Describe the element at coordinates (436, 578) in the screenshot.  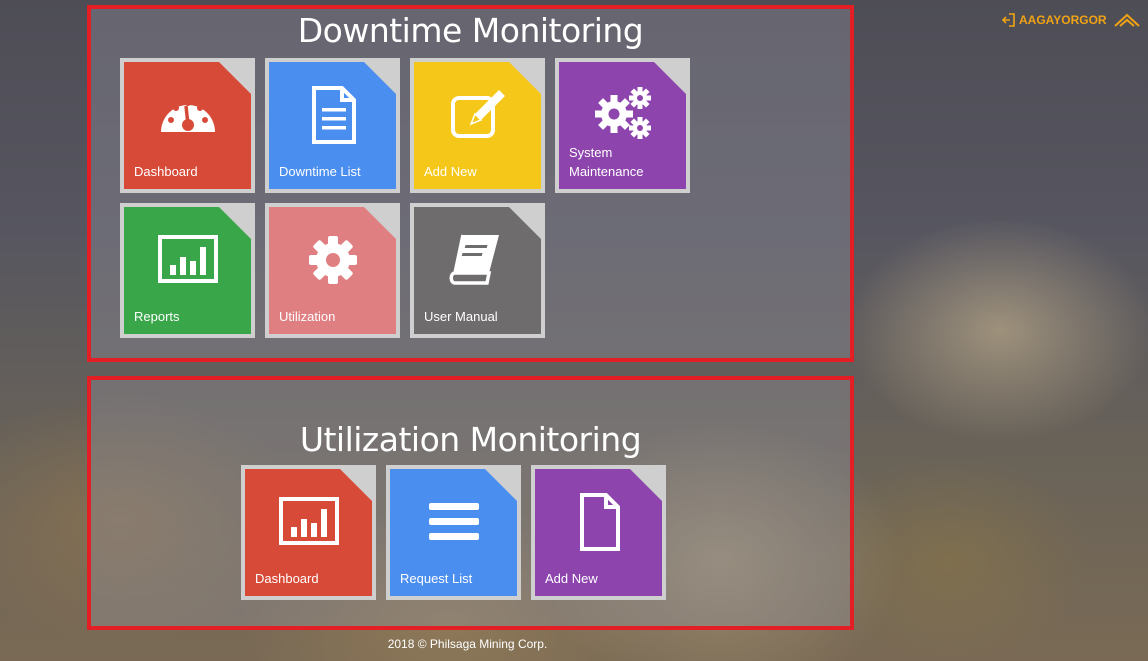
I see `tile-label: Request List` at that location.